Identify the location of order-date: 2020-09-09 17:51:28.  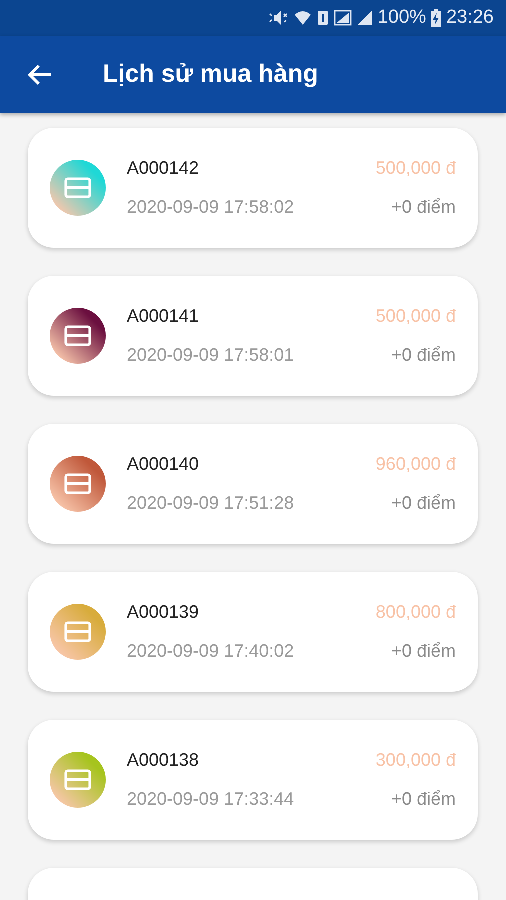
(211, 503).